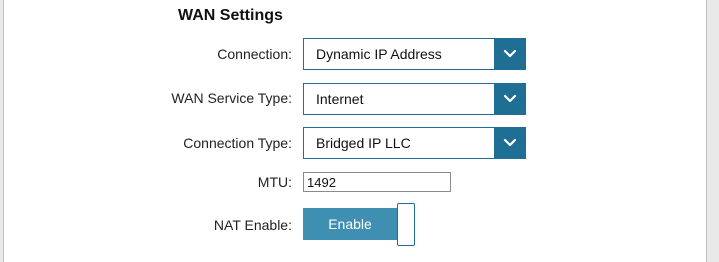 Image resolution: width=719 pixels, height=262 pixels. I want to click on connection-select: Dynamic IP Address, so click(414, 54).